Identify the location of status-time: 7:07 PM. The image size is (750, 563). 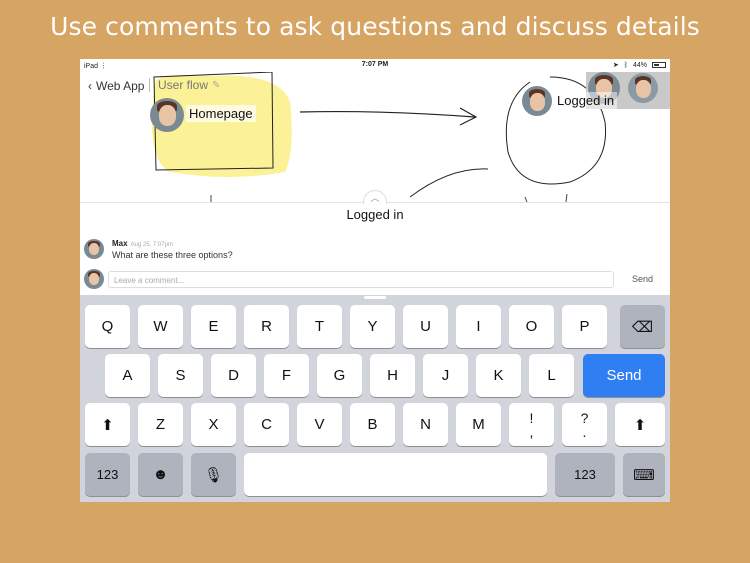
(375, 64).